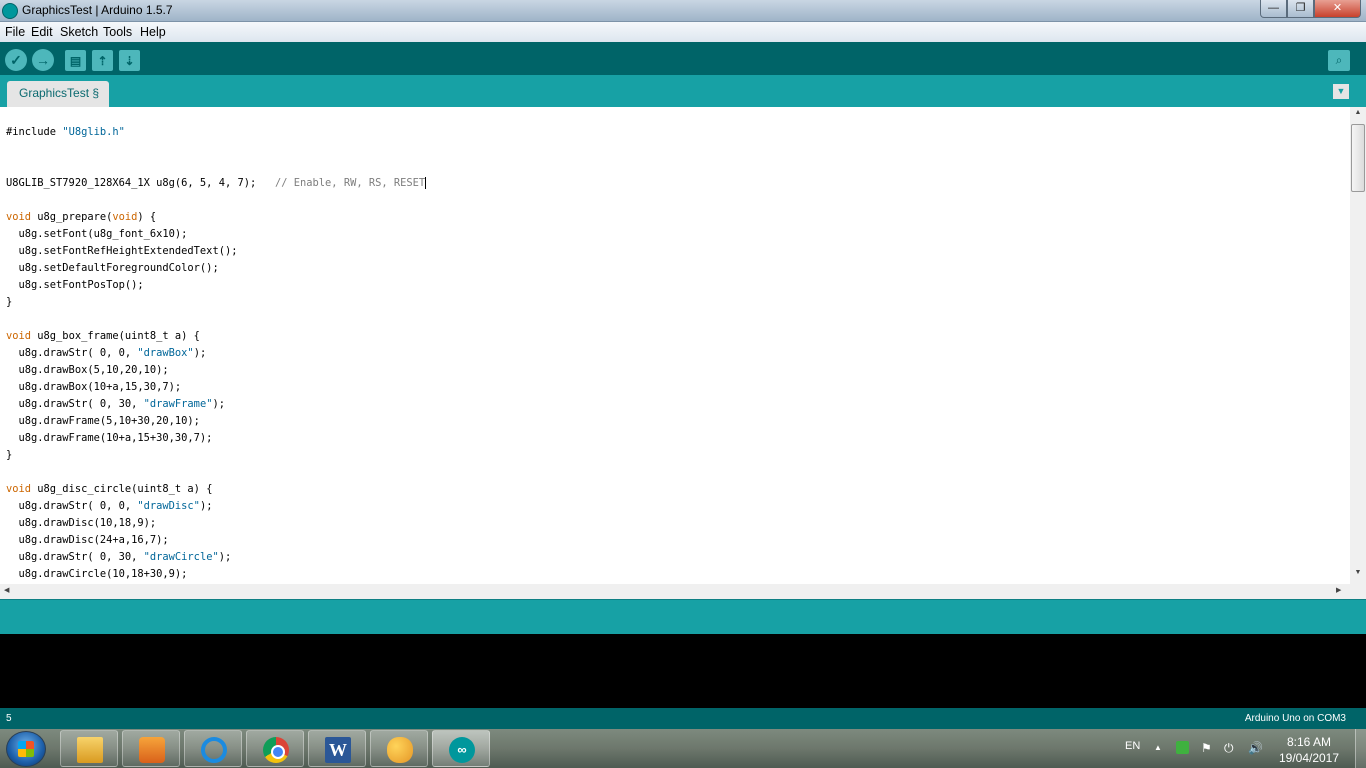 The image size is (1366, 768). Describe the element at coordinates (1309, 758) in the screenshot. I see `clock-date: 19/04/2017` at that location.